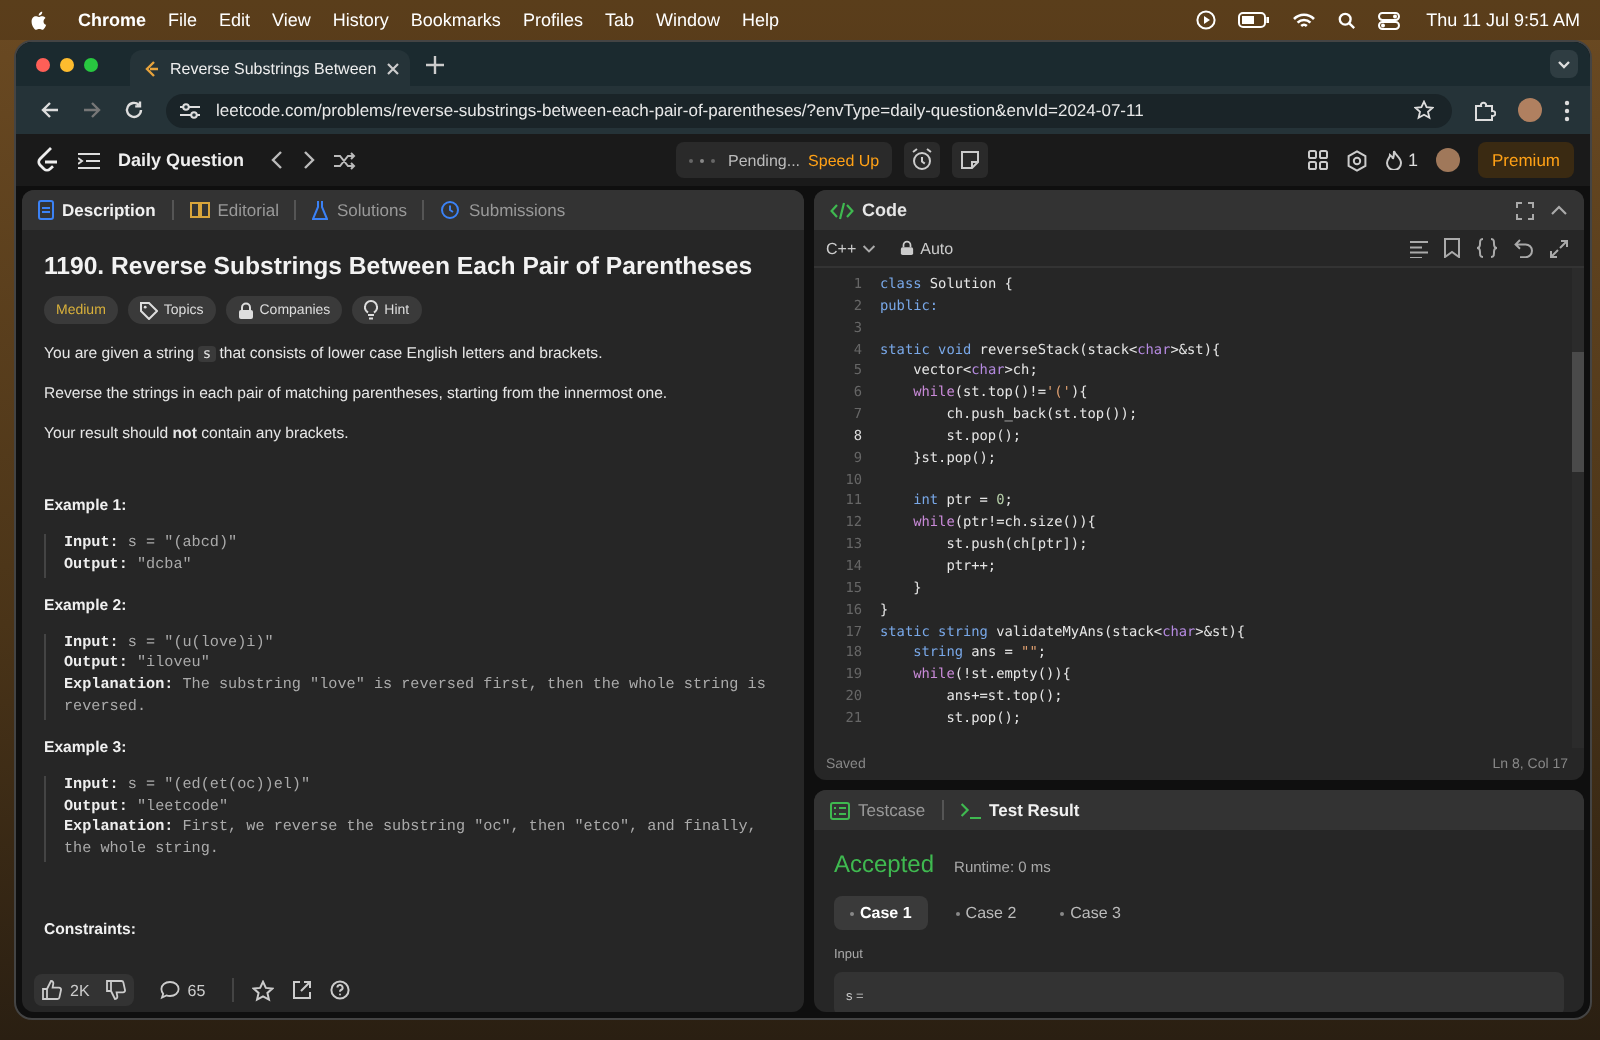 Image resolution: width=1600 pixels, height=1040 pixels. I want to click on case-tab: Case 2, so click(986, 913).